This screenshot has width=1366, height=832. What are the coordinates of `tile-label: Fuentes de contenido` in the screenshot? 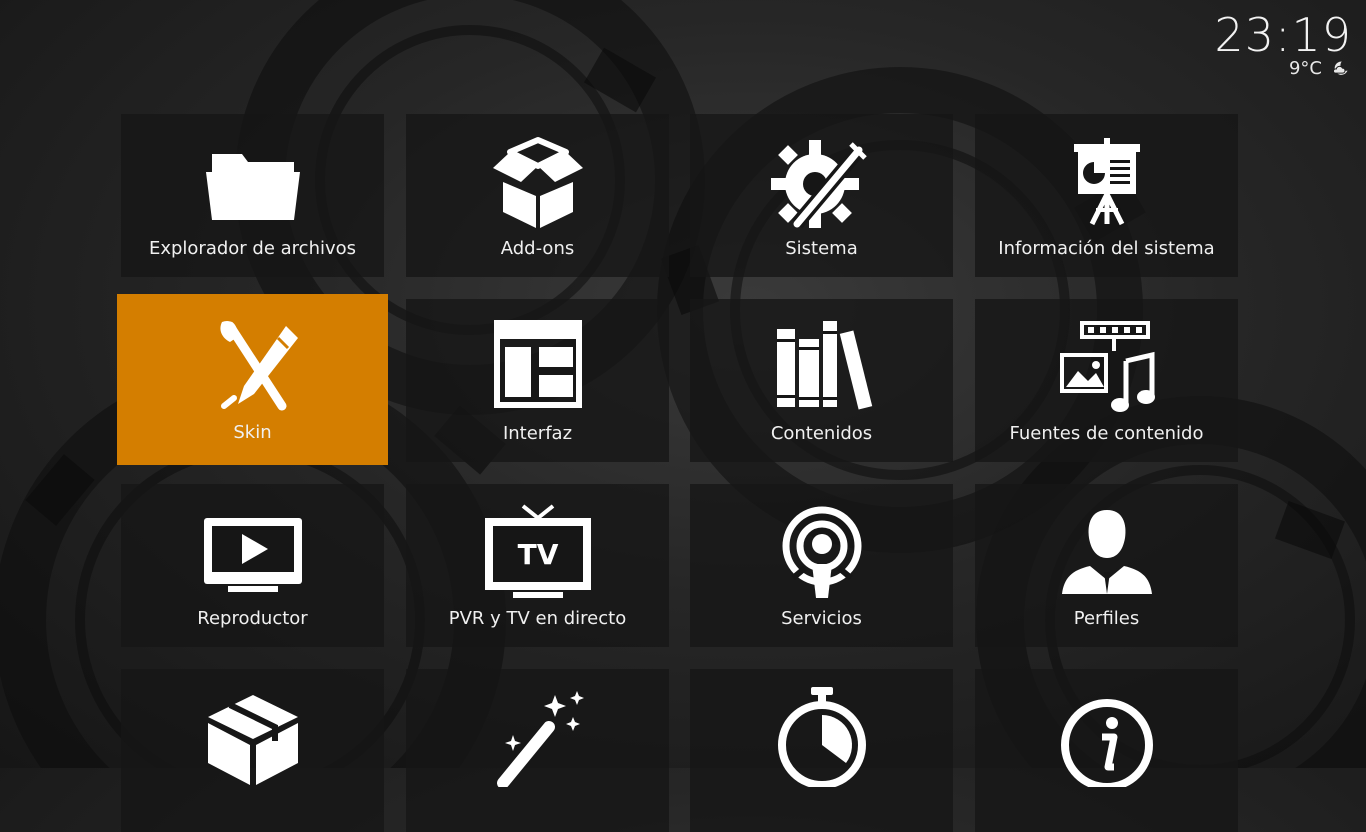 It's located at (1106, 433).